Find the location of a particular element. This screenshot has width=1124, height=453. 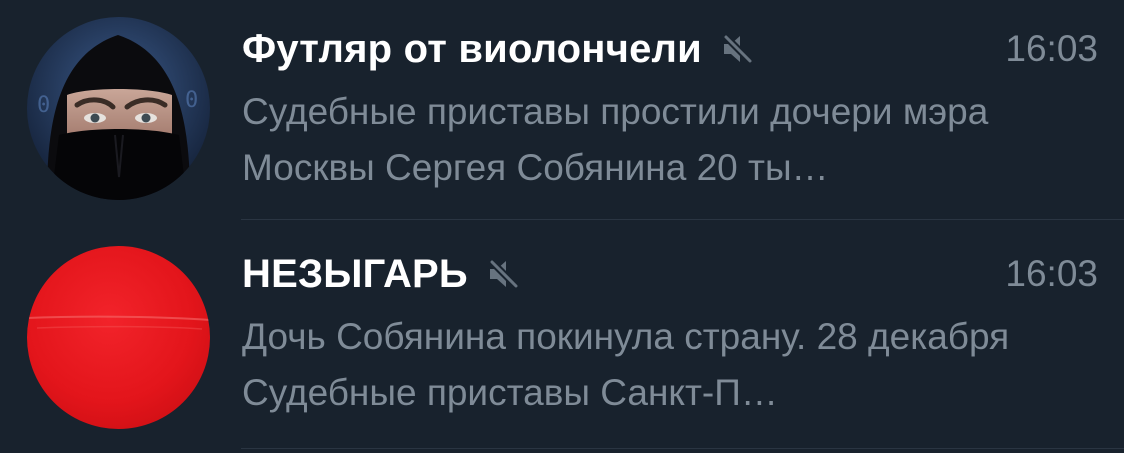

red-circle-avatar-image is located at coordinates (118, 337).